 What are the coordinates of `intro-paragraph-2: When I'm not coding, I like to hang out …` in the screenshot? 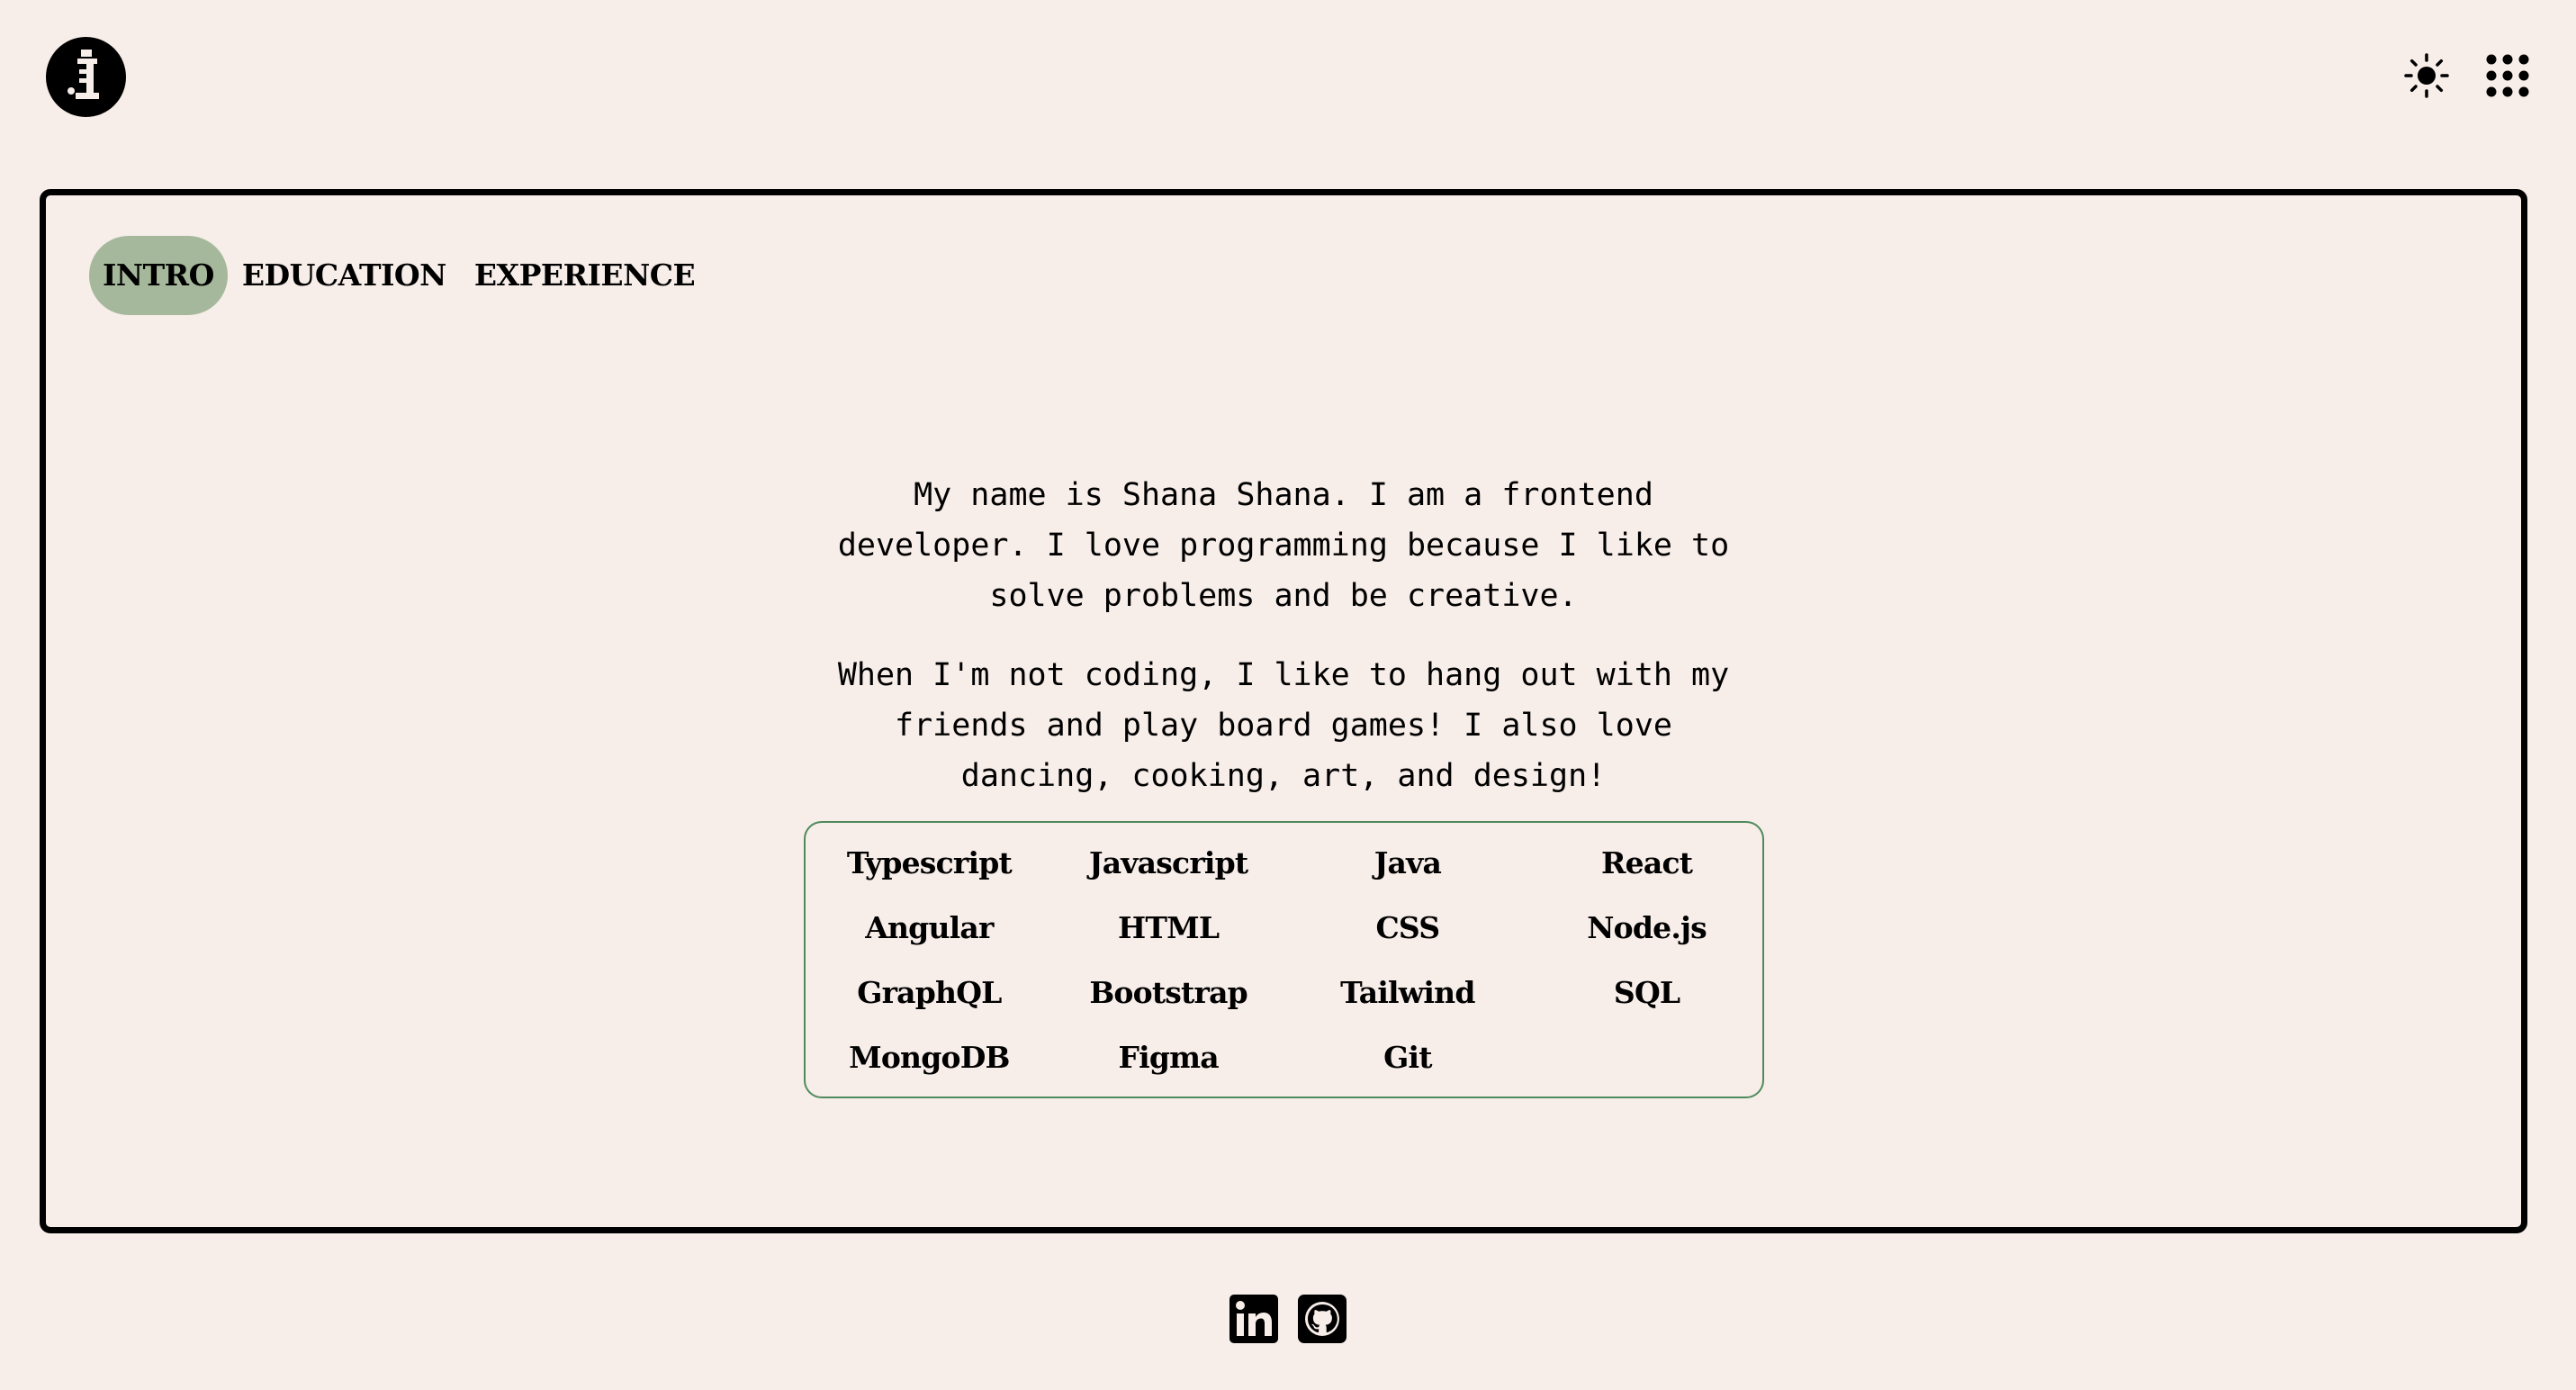 It's located at (1283, 725).